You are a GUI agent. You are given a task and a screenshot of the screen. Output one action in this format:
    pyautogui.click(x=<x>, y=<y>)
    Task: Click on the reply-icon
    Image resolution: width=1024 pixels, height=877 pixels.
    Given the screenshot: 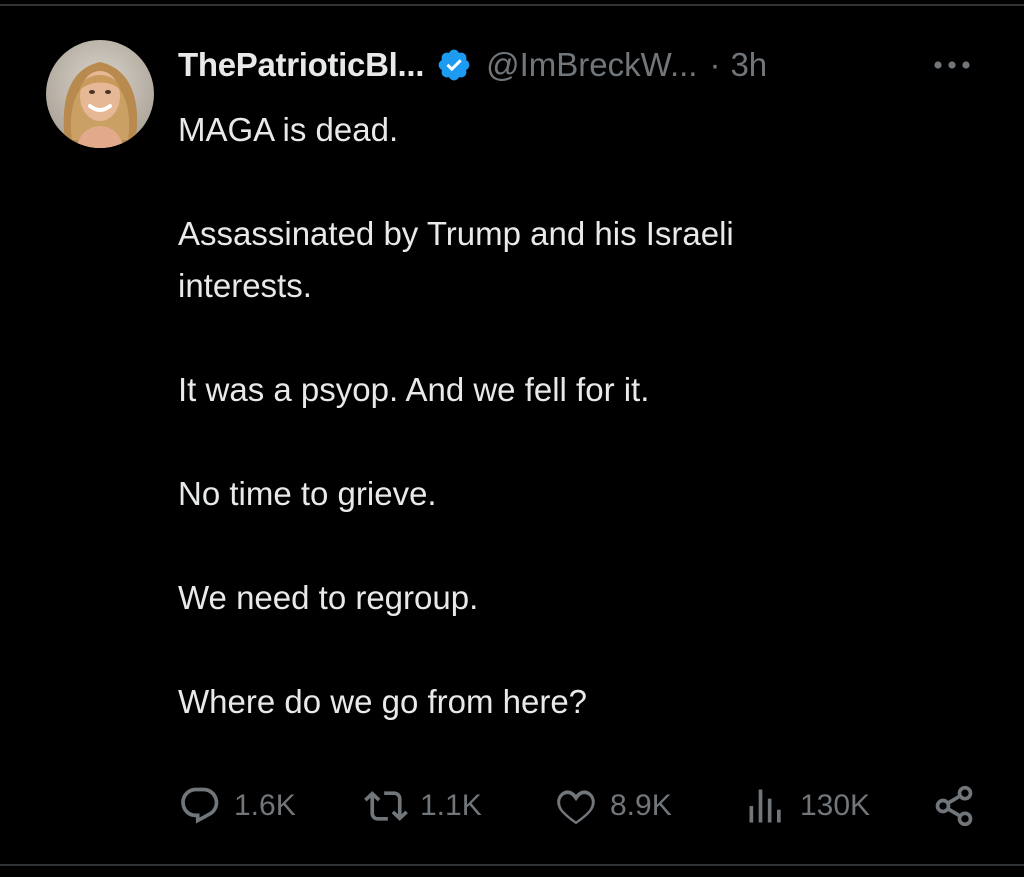 What is the action you would take?
    pyautogui.click(x=200, y=805)
    